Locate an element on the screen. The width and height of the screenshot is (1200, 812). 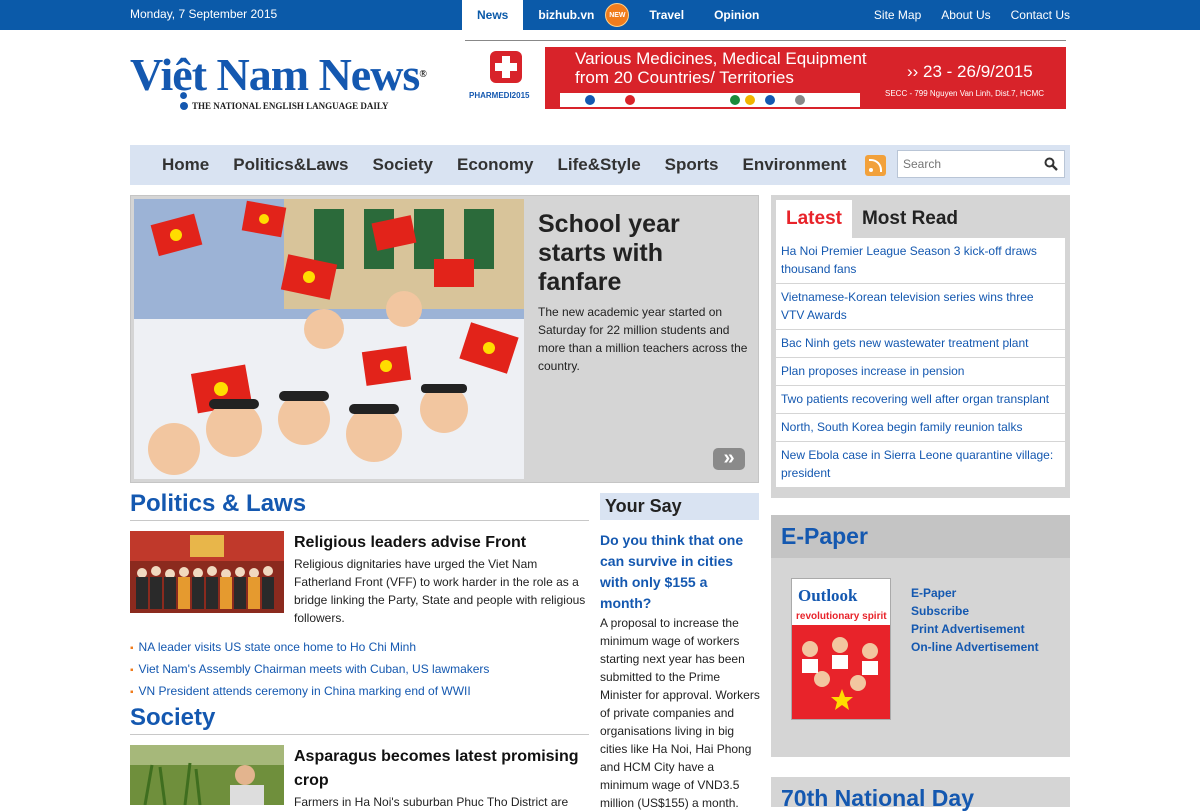
medical-cross-icon is located at coordinates (506, 67).